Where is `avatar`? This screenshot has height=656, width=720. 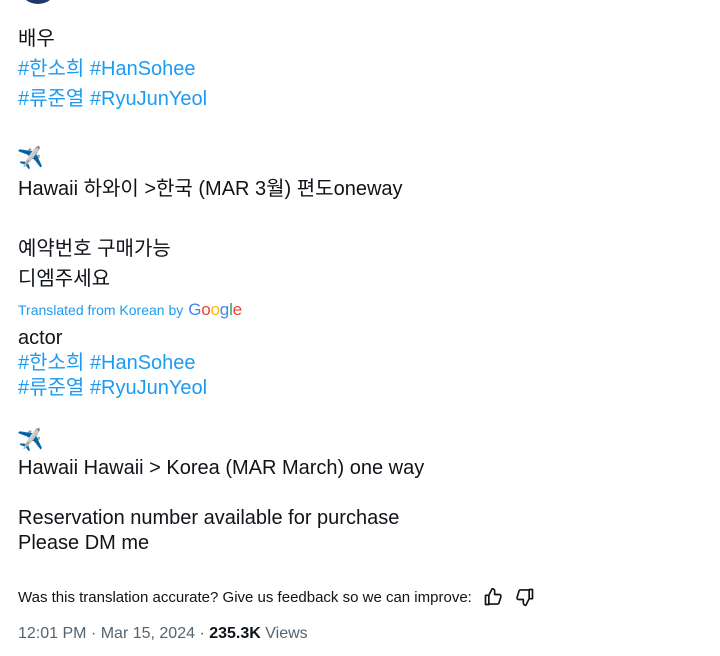 avatar is located at coordinates (38, 2).